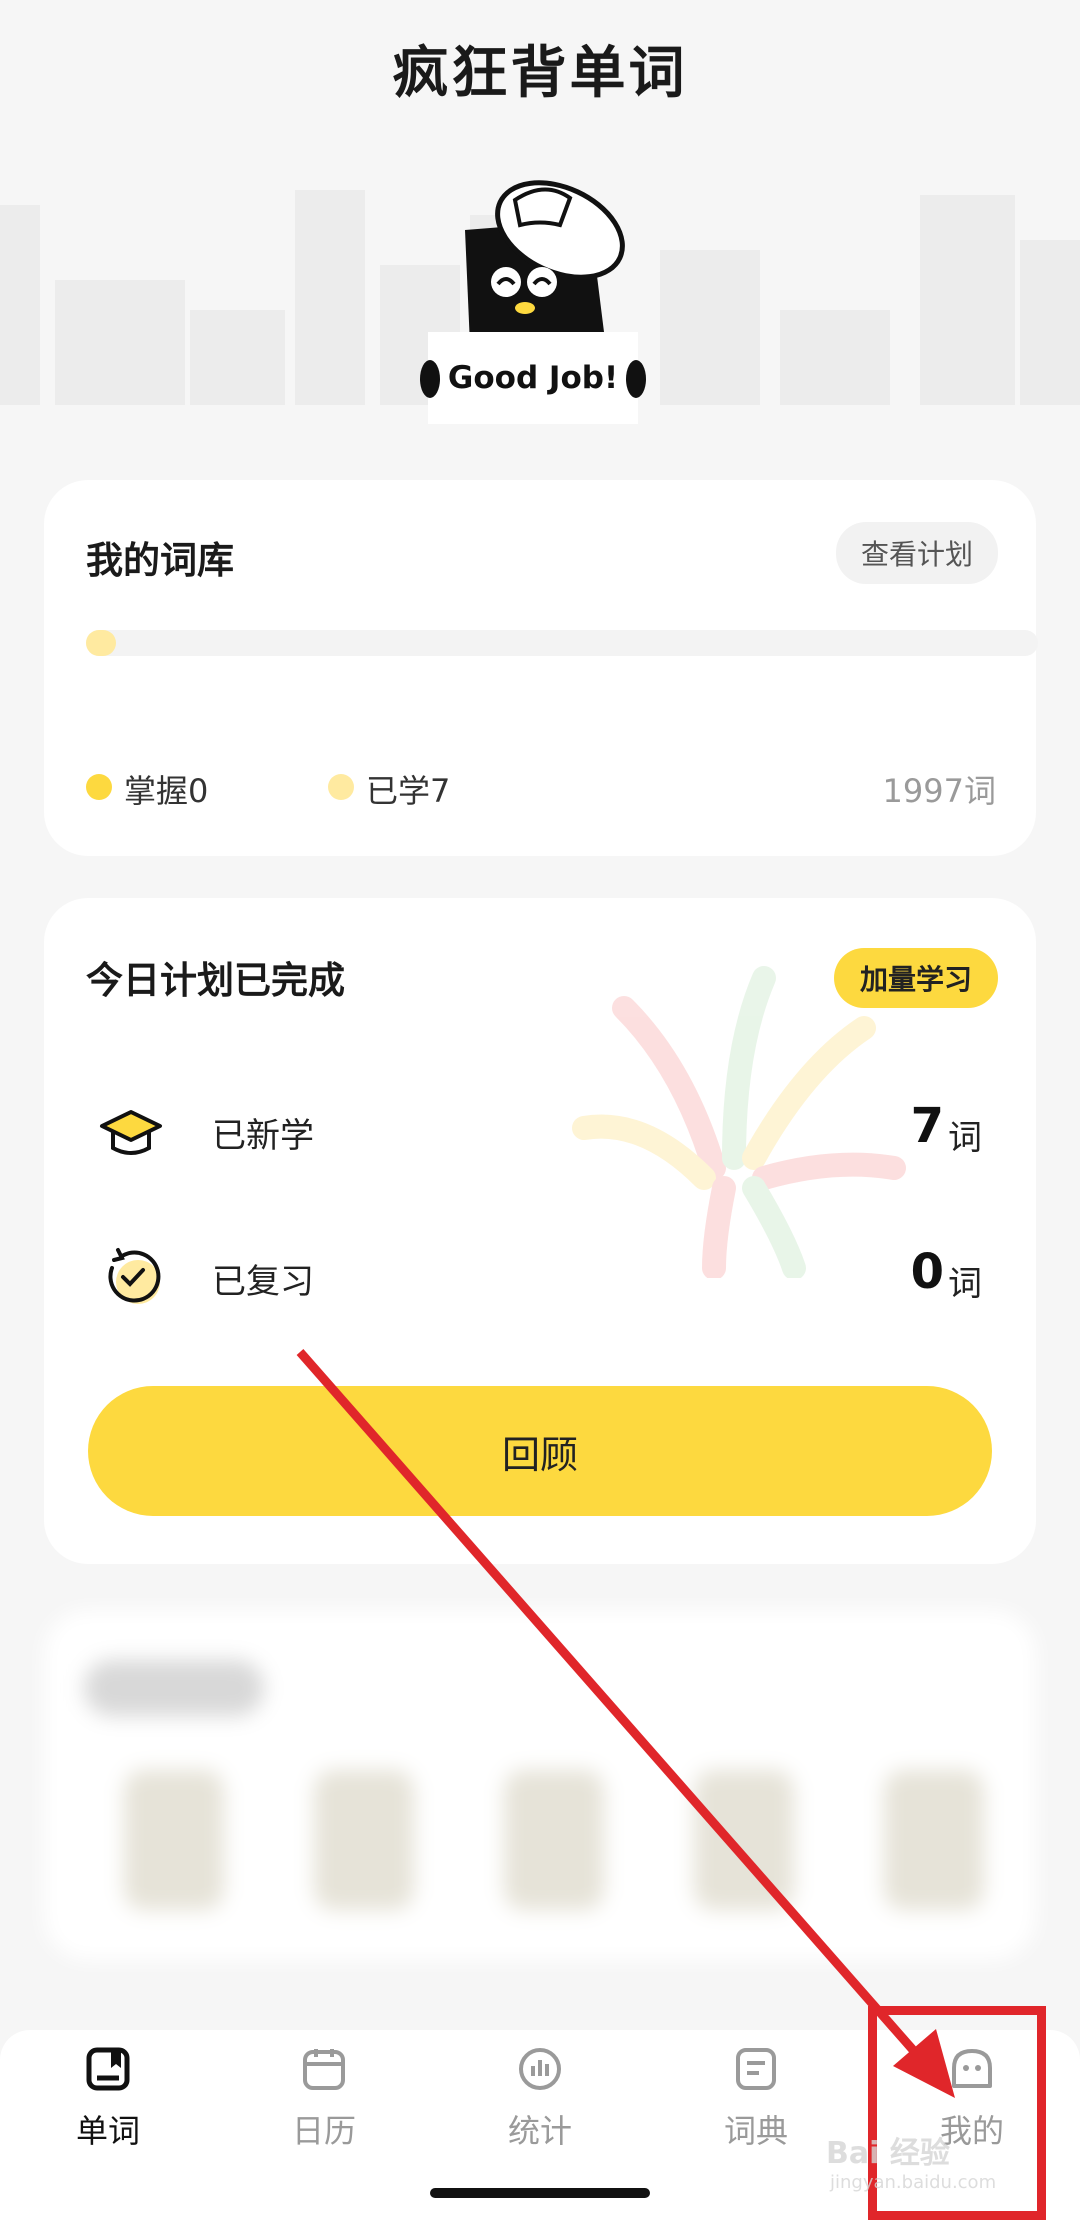 The image size is (1080, 2227). I want to click on reviewed-label: 已复习, so click(263, 1282).